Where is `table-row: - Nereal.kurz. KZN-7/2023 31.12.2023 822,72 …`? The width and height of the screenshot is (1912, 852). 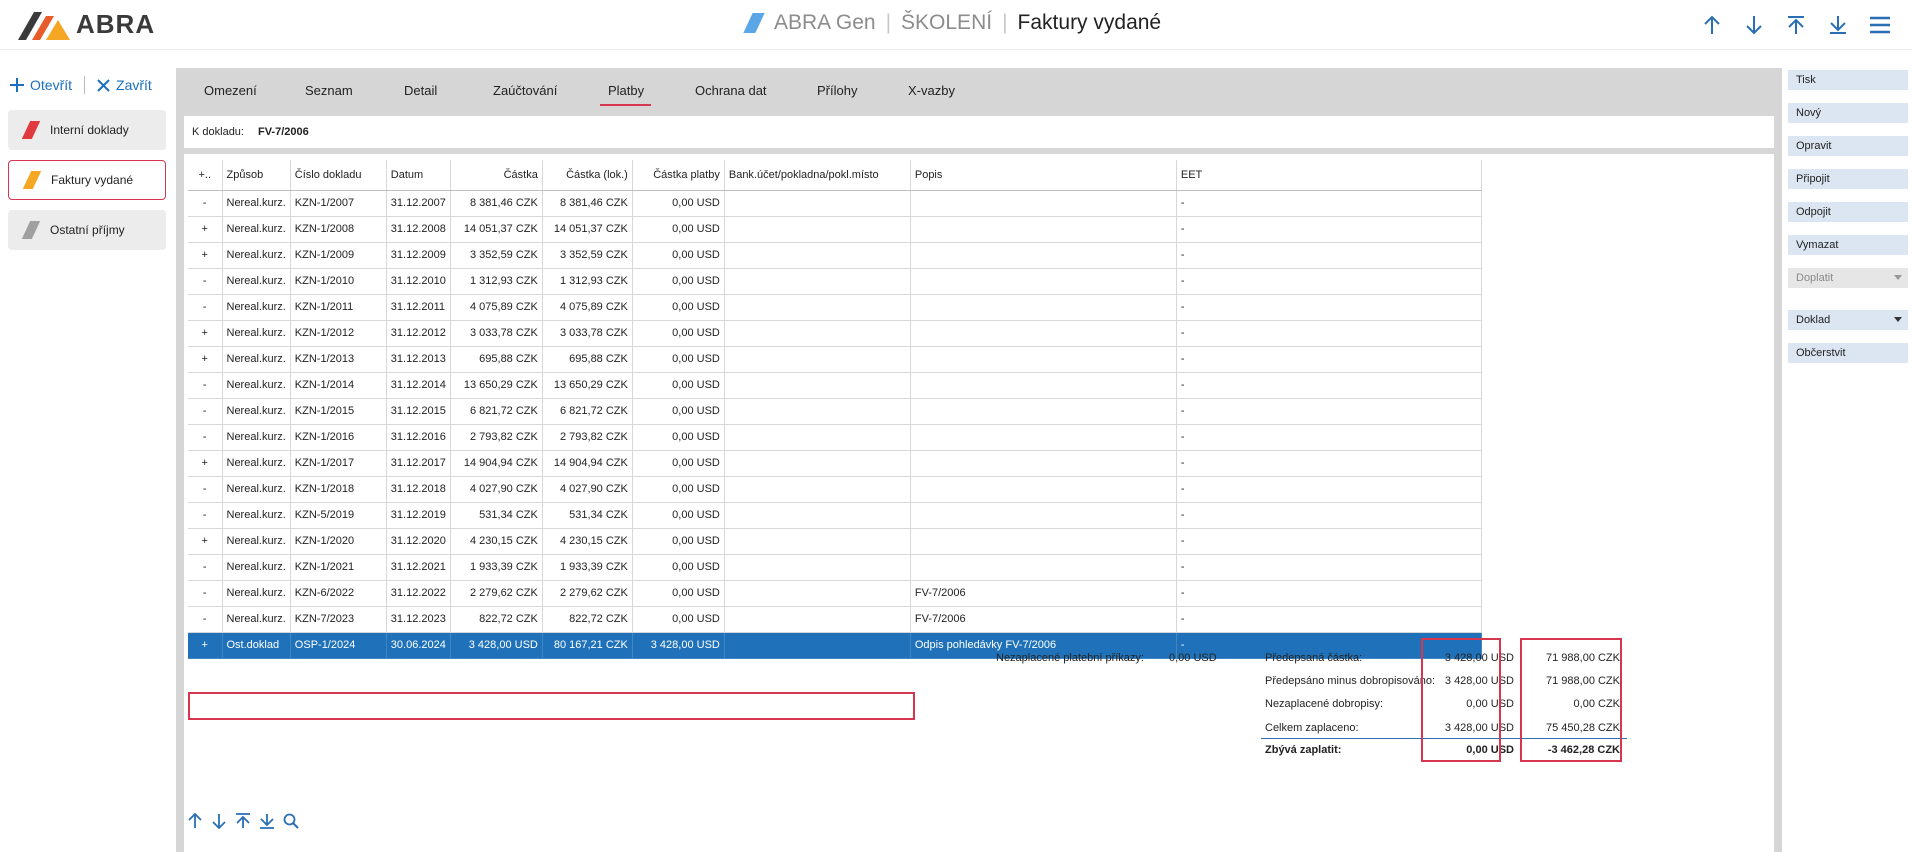 table-row: - Nereal.kurz. KZN-7/2023 31.12.2023 822,72 … is located at coordinates (835, 619).